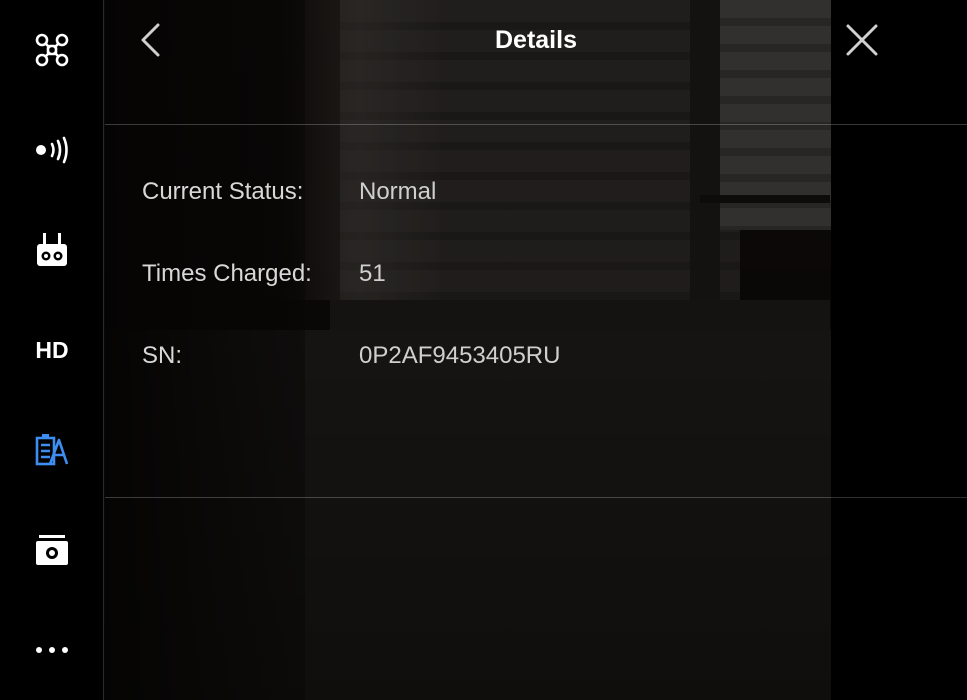 The width and height of the screenshot is (967, 700). I want to click on sidebar-item-hd-transmission: HD, so click(52, 350).